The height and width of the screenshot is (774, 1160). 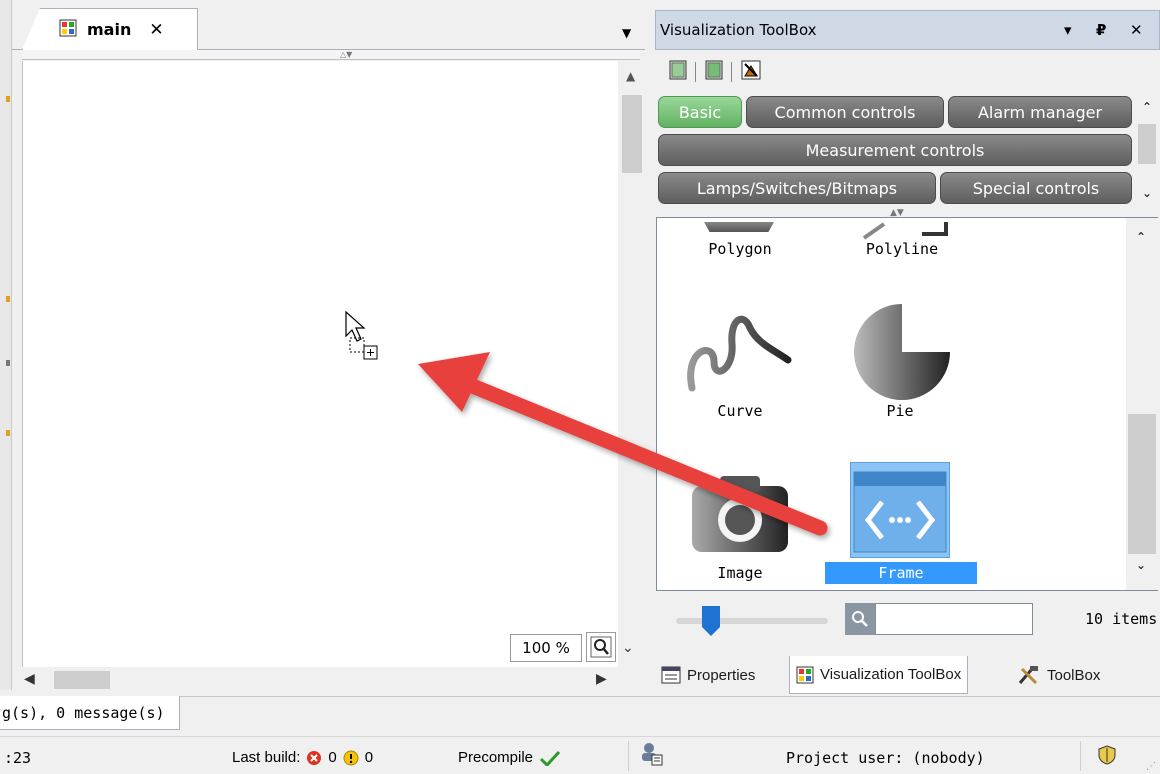 What do you see at coordinates (740, 249) in the screenshot?
I see `item-polygon-label: Polygon` at bounding box center [740, 249].